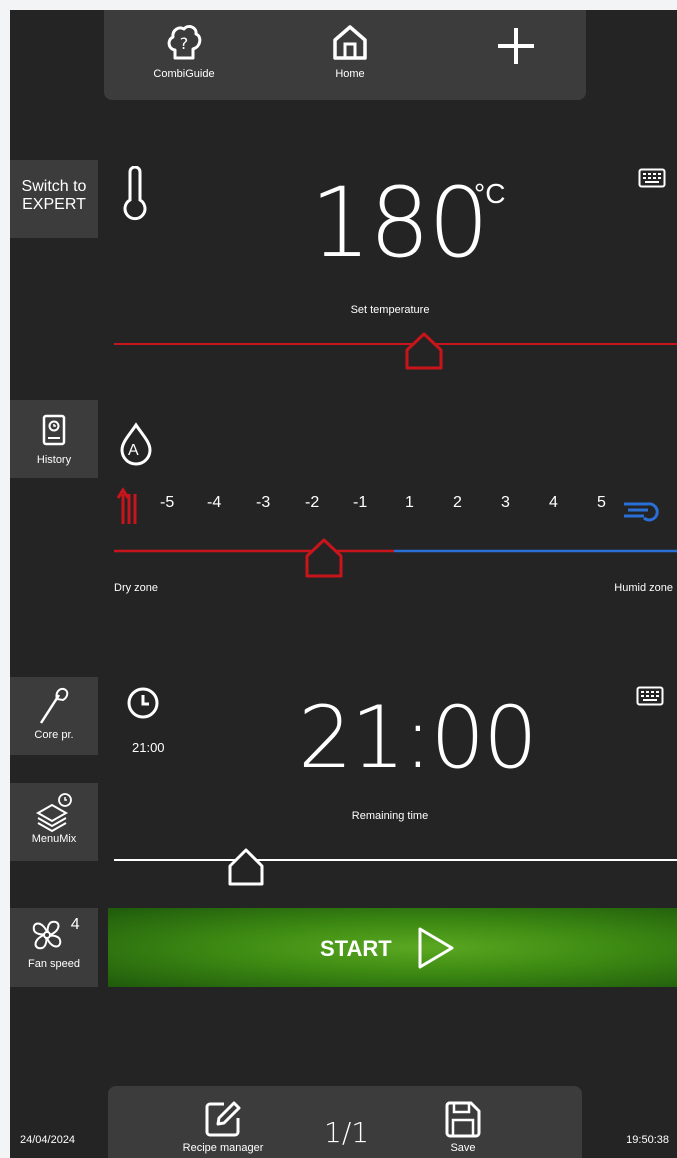 The height and width of the screenshot is (1158, 677). What do you see at coordinates (54, 735) in the screenshot?
I see `core-probe-label: Core pr.` at bounding box center [54, 735].